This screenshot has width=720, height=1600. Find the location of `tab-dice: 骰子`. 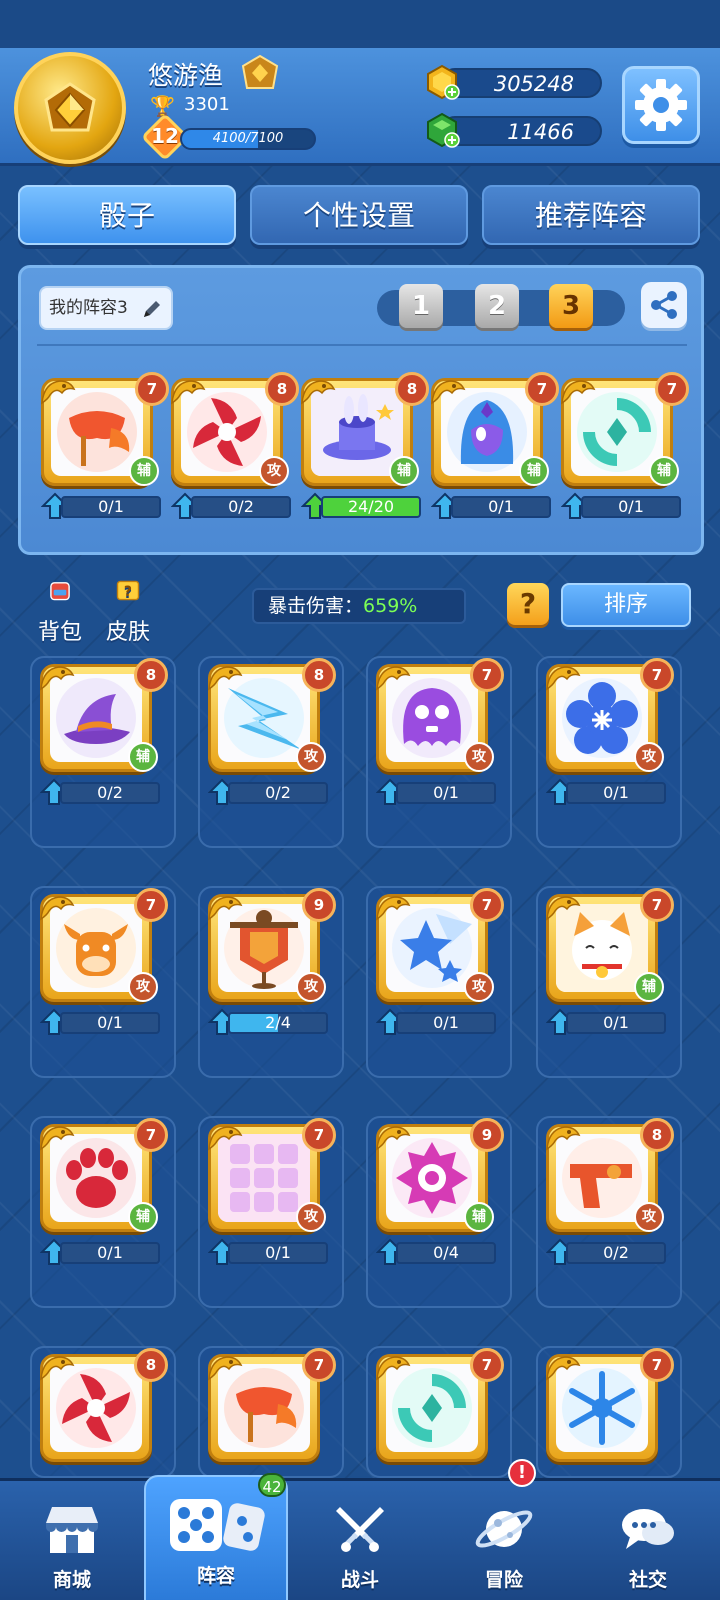

tab-dice: 骰子 is located at coordinates (127, 215).